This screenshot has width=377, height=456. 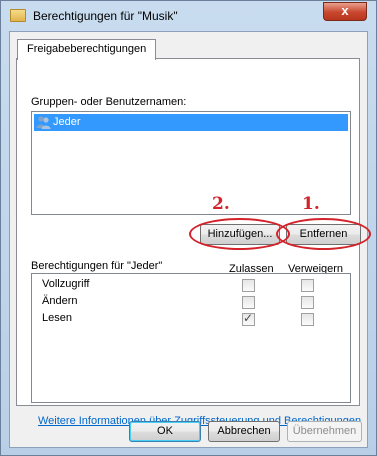 What do you see at coordinates (248, 302) in the screenshot?
I see `allow-checkbox-aendern` at bounding box center [248, 302].